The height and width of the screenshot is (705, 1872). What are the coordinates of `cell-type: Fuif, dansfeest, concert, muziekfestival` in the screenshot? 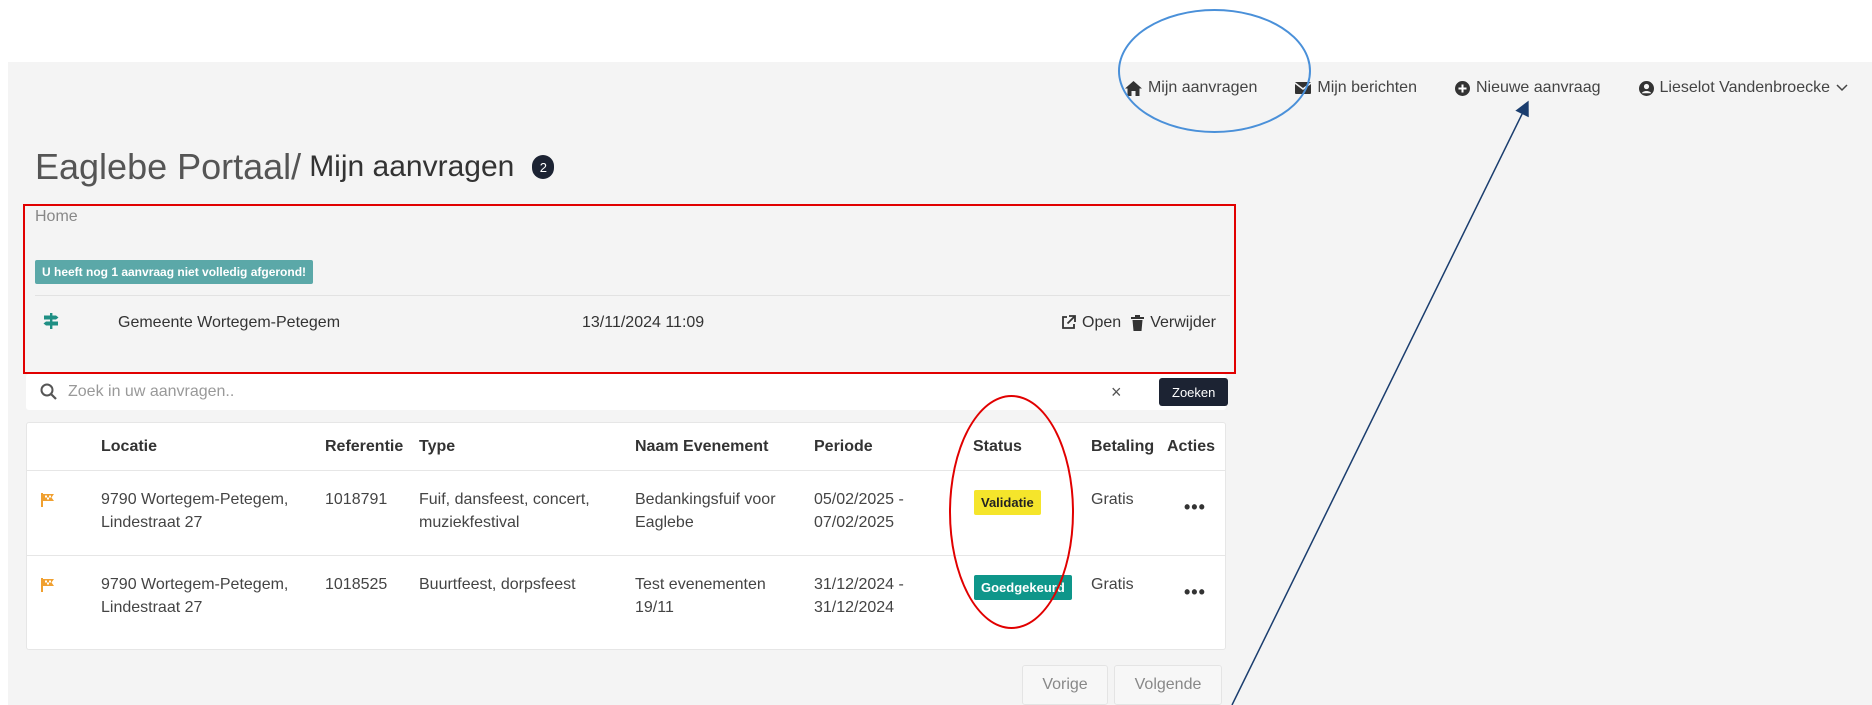 It's located at (504, 511).